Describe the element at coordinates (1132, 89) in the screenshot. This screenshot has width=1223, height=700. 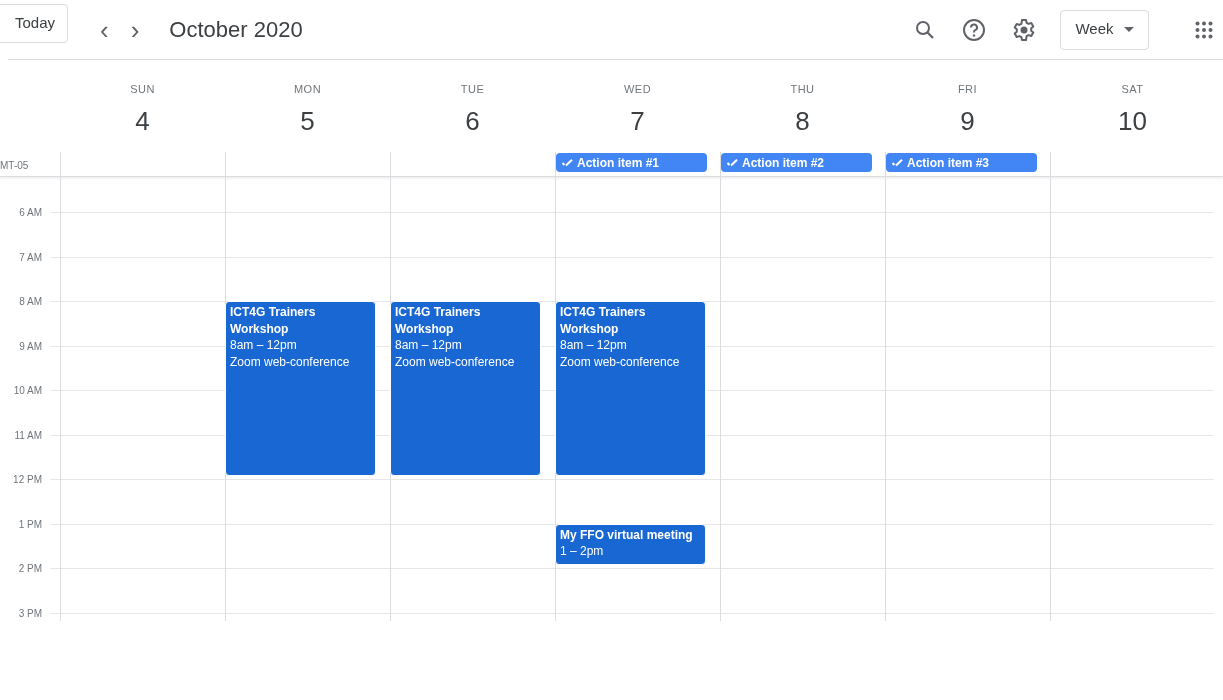
I see `weekday-label: SAT` at that location.